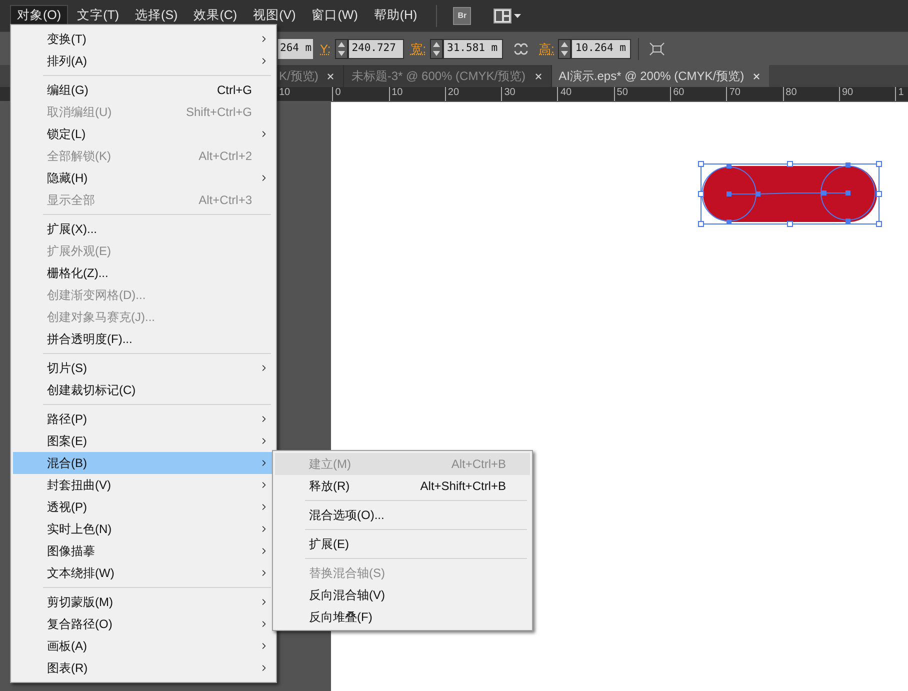  I want to click on menu-bar-item: 选择(S), so click(156, 15).